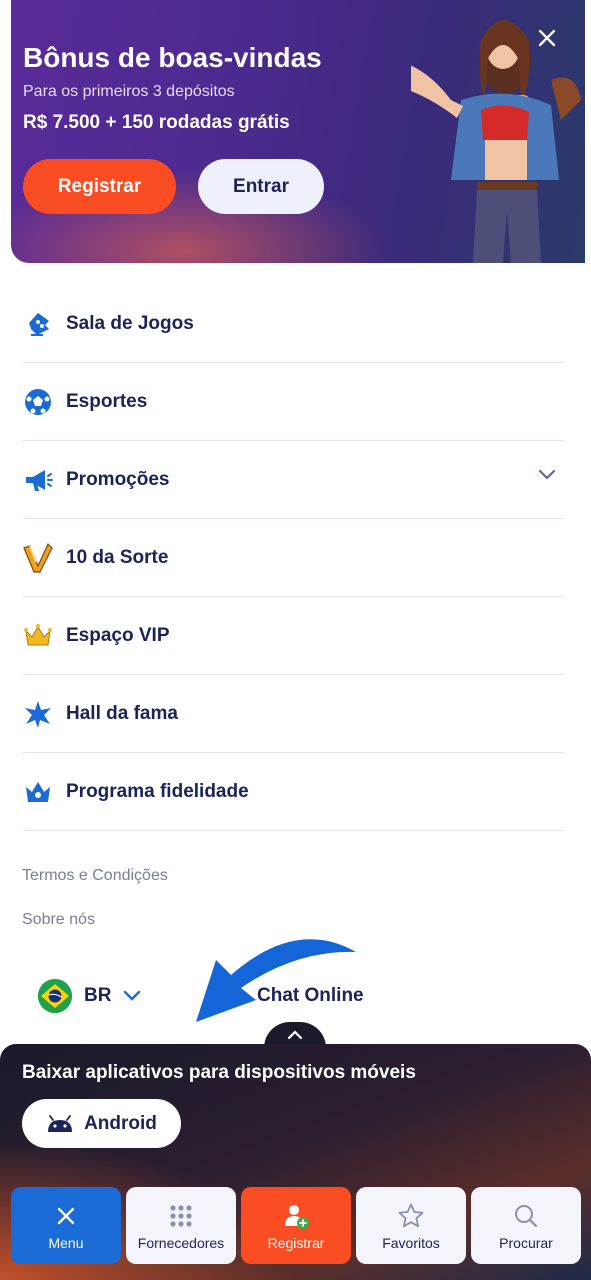 This screenshot has height=1280, width=591. I want to click on nav-register-label: Registrar, so click(296, 1242).